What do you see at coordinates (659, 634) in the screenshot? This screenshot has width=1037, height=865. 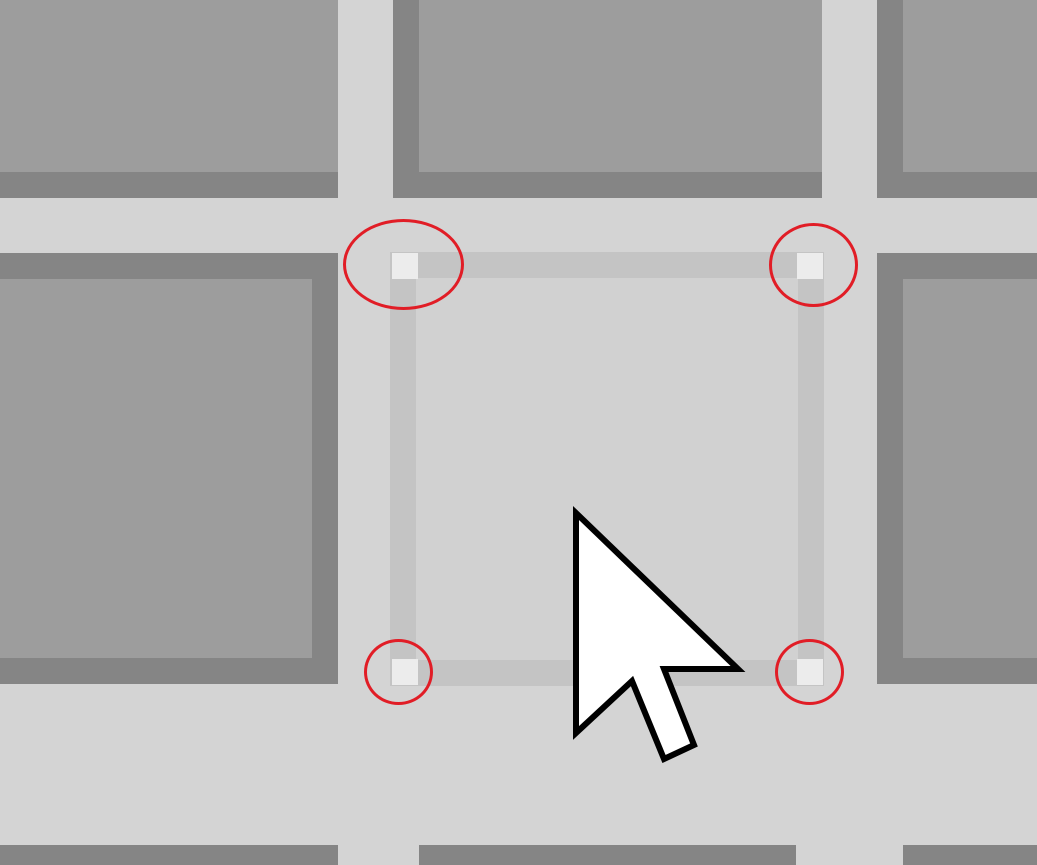 I see `arrow-pointer-icon` at bounding box center [659, 634].